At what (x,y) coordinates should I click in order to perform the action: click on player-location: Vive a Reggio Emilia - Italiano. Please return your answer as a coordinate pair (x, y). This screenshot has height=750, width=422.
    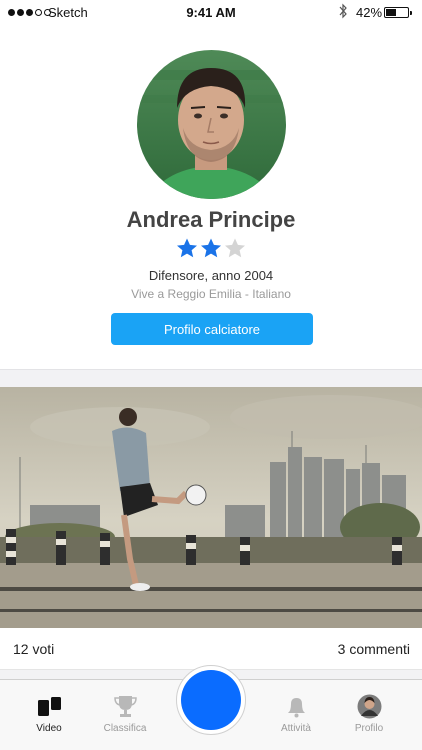
    Looking at the image, I should click on (211, 294).